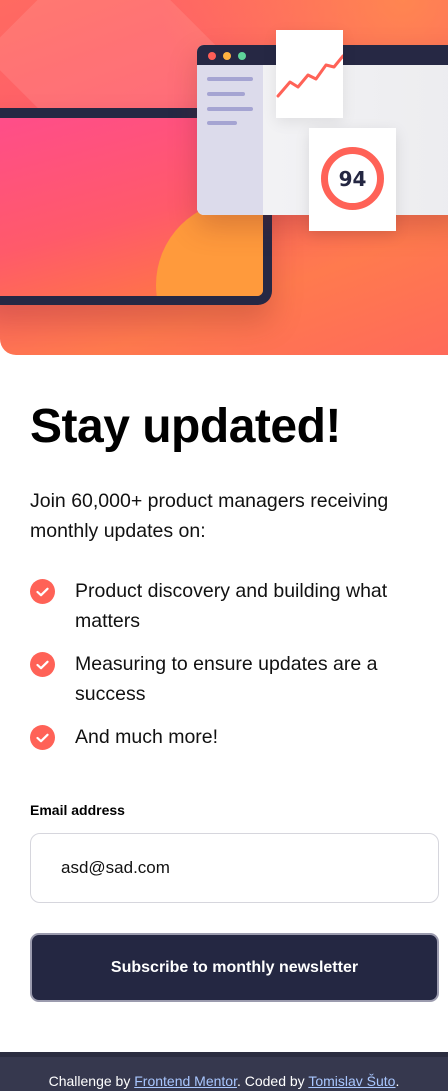 This screenshot has height=1091, width=448. What do you see at coordinates (185, 1081) in the screenshot?
I see `frontend-mentor-link: Frontend Mentor` at bounding box center [185, 1081].